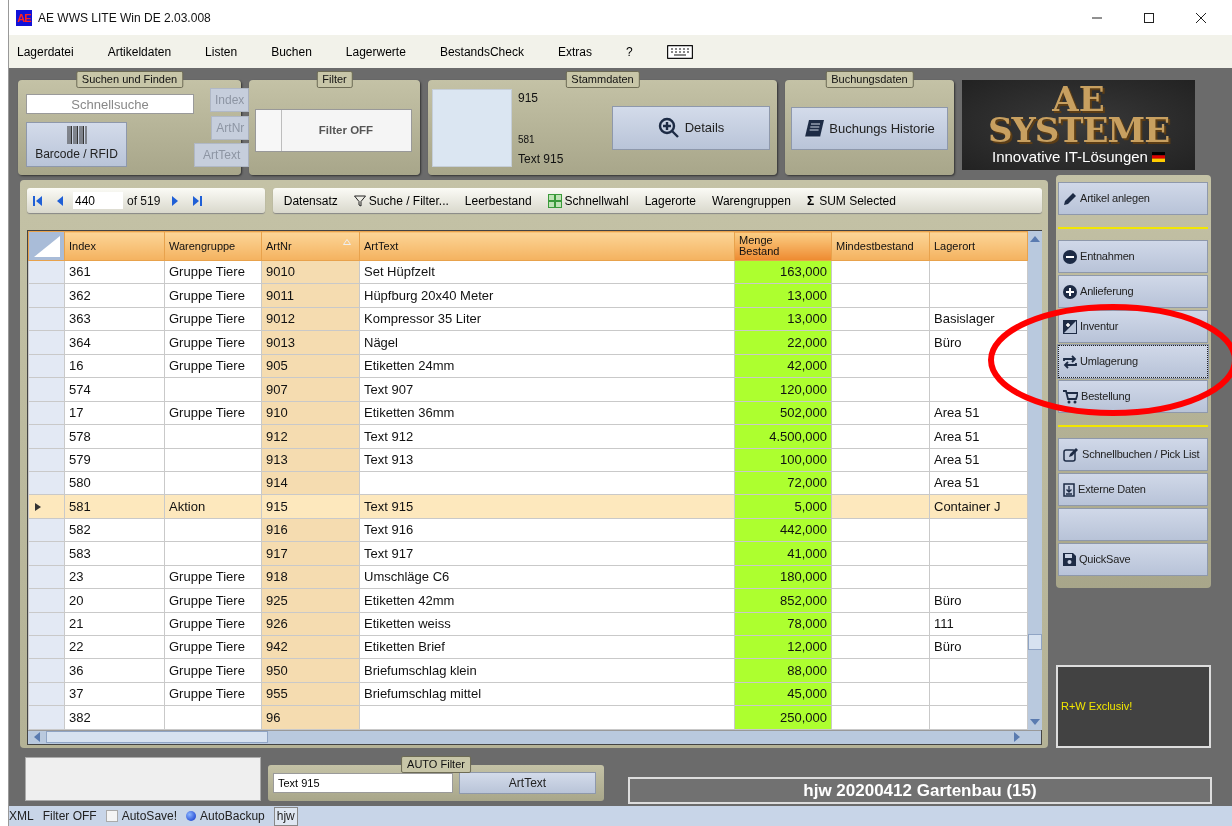 Image resolution: width=1232 pixels, height=826 pixels. Describe the element at coordinates (1070, 396) in the screenshot. I see `cart-icon` at that location.